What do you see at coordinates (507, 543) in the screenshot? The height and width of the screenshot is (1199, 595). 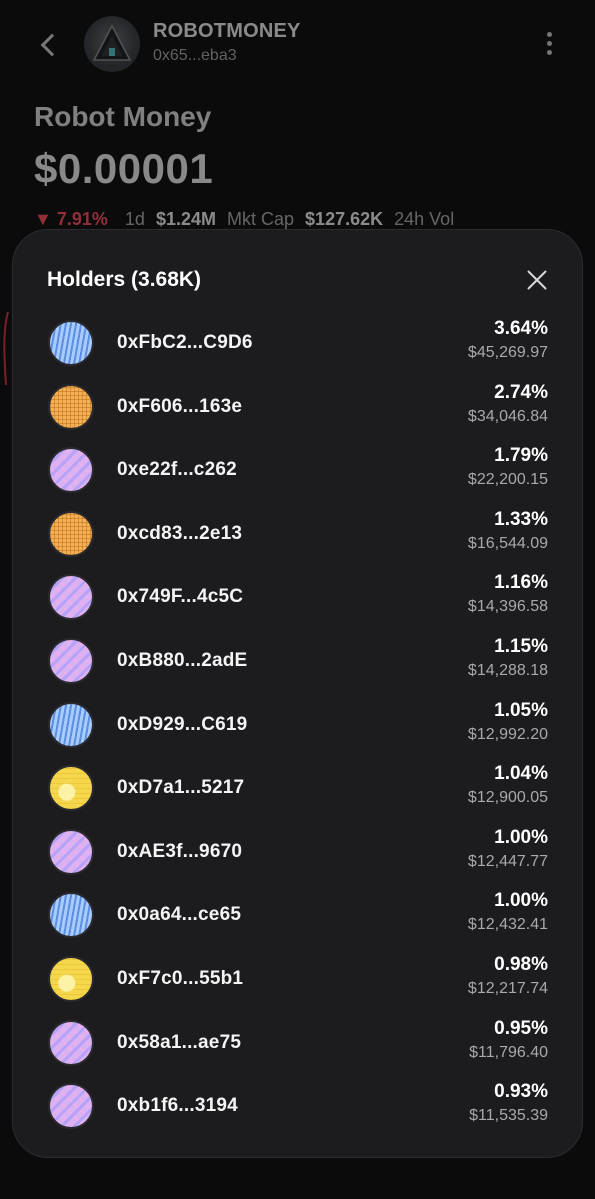 I see `holder-value: $16,544.09` at bounding box center [507, 543].